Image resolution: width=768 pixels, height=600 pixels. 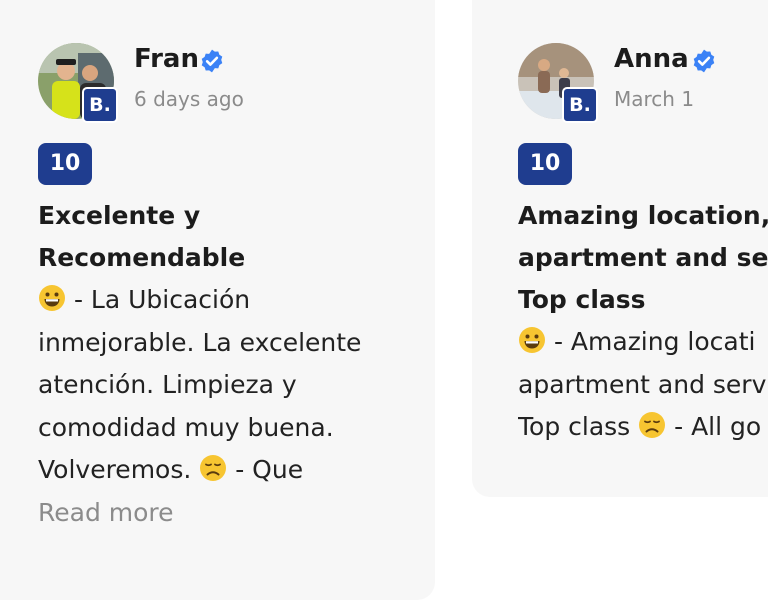 I want to click on review-body-line: - Amazing locati, so click(x=643, y=342).